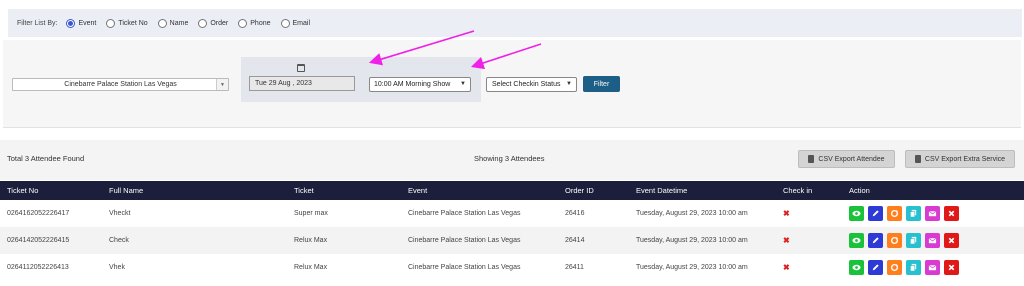  I want to click on header-action: Action, so click(859, 190).